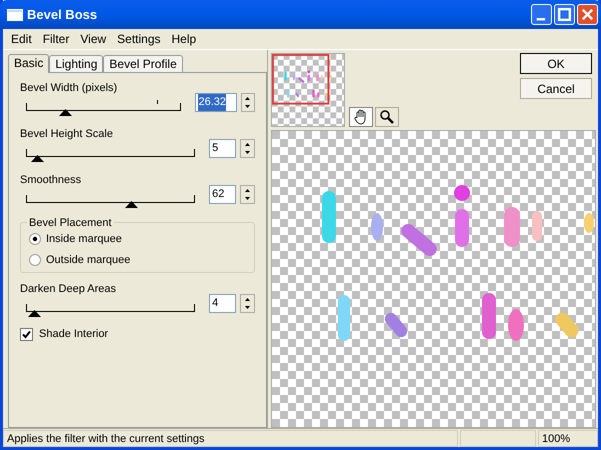  Describe the element at coordinates (564, 14) in the screenshot. I see `maximize-button` at that location.